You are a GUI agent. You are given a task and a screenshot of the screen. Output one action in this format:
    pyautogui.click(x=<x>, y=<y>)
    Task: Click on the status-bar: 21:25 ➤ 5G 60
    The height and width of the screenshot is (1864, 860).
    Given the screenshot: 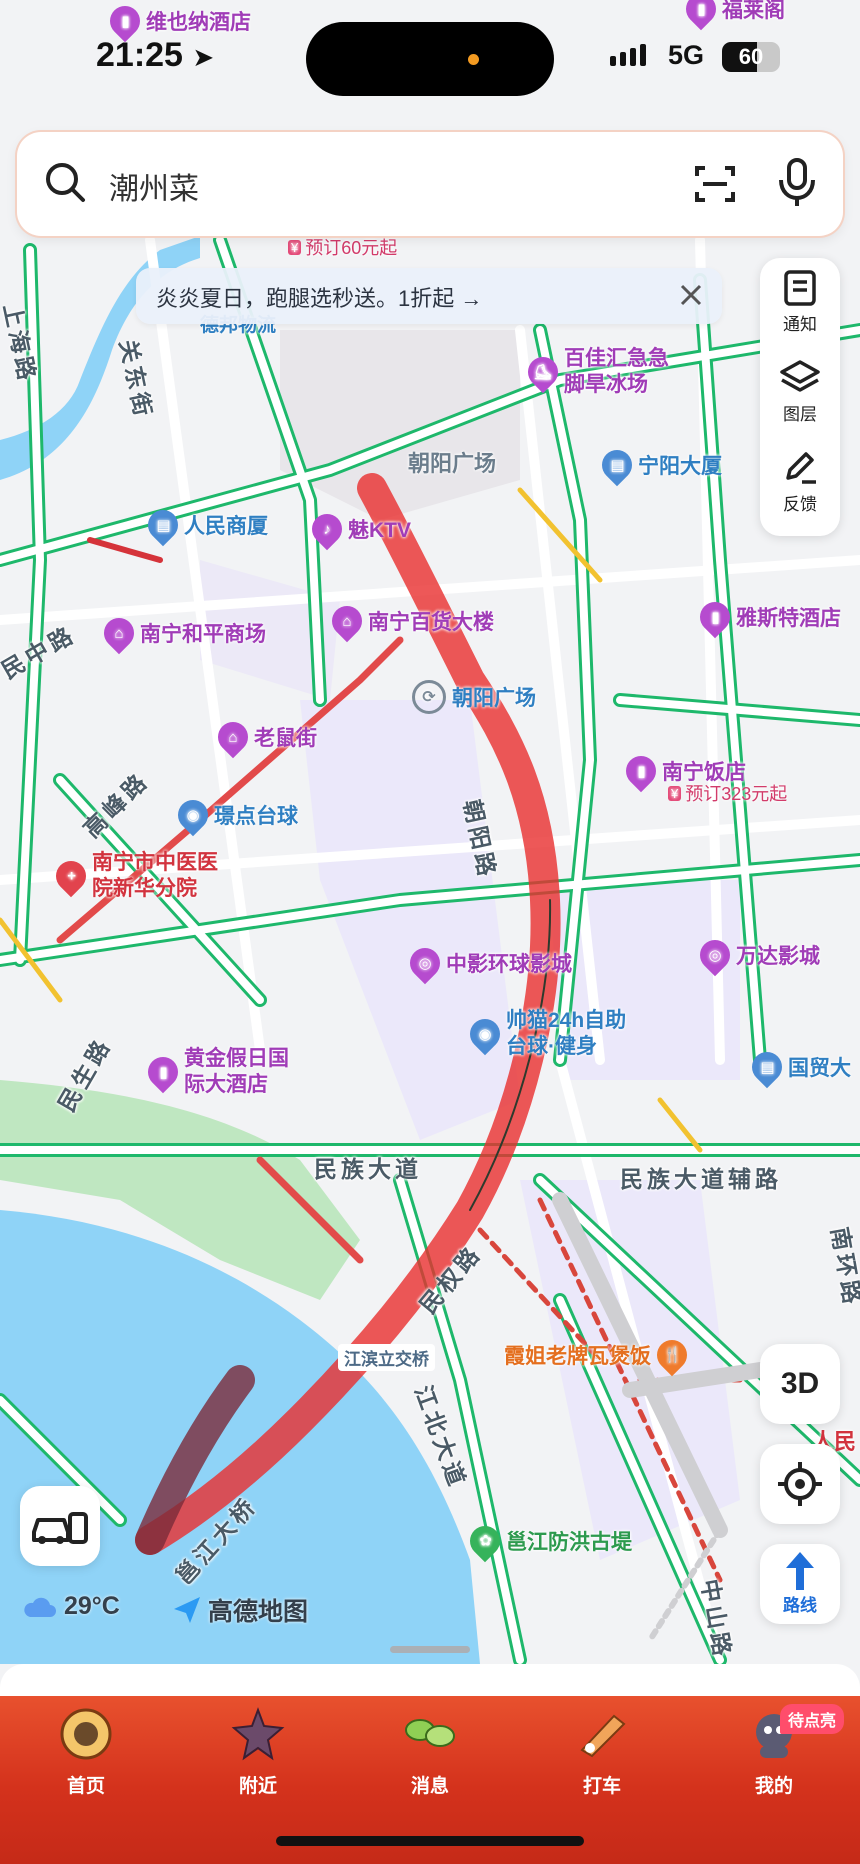 What is the action you would take?
    pyautogui.click(x=430, y=55)
    